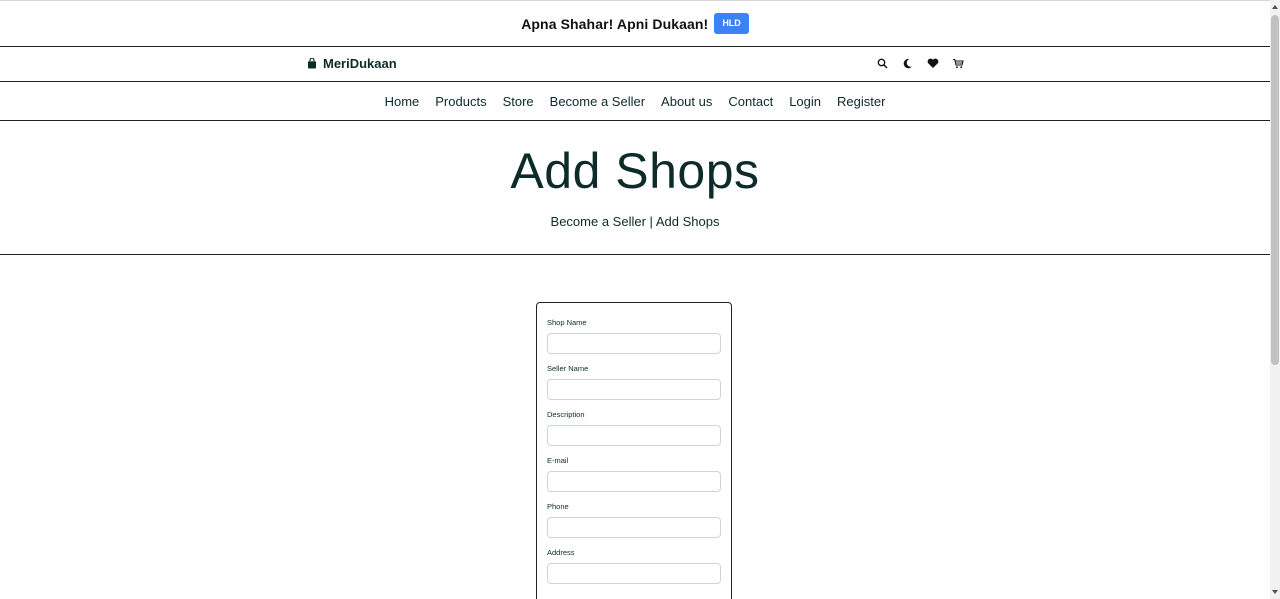  I want to click on nav-home: Home, so click(402, 101).